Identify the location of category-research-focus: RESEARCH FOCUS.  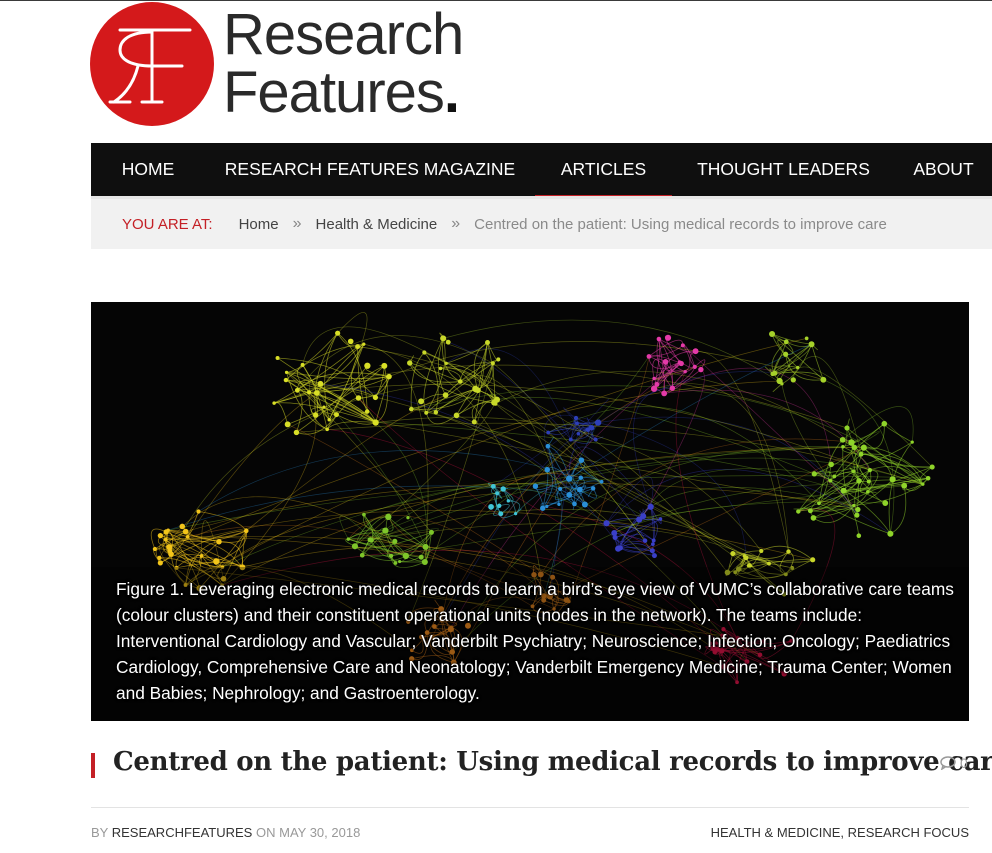
(908, 832).